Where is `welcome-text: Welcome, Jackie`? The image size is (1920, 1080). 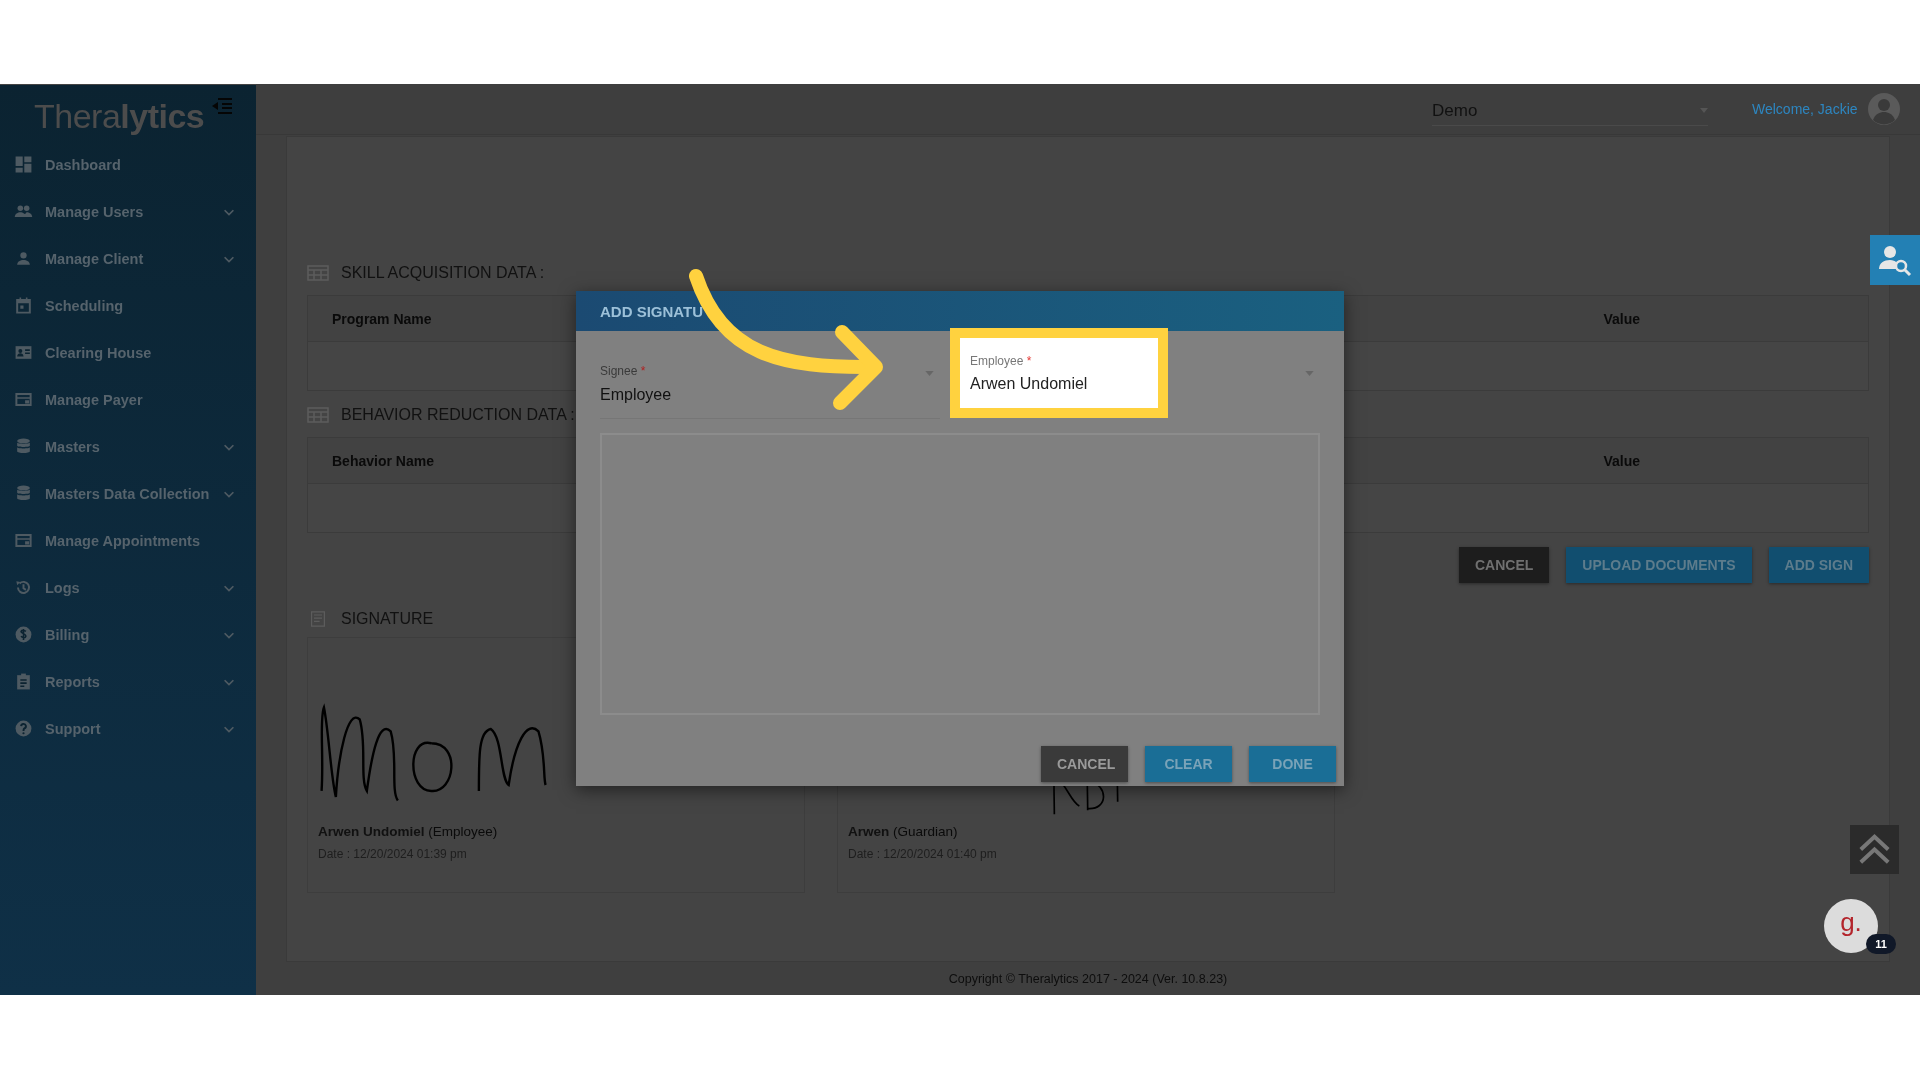
welcome-text: Welcome, Jackie is located at coordinates (1805, 109).